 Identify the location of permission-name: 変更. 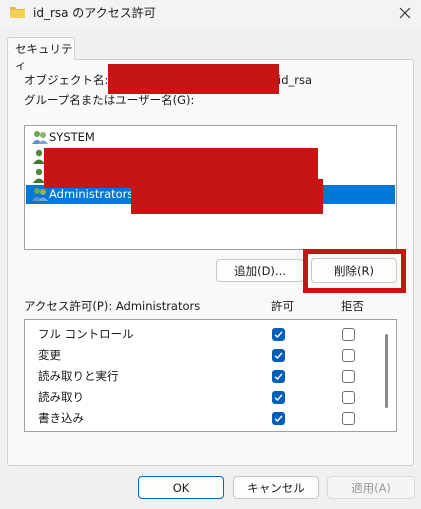
(49, 355).